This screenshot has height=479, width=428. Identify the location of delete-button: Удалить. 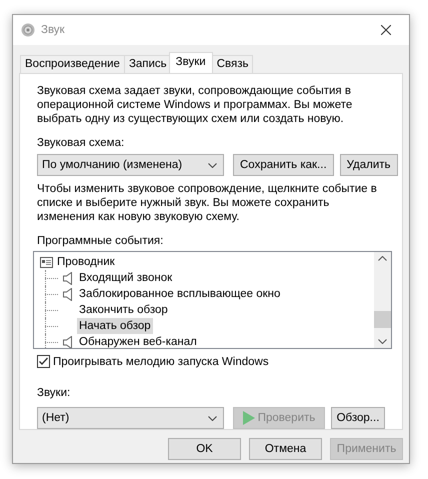
(369, 165).